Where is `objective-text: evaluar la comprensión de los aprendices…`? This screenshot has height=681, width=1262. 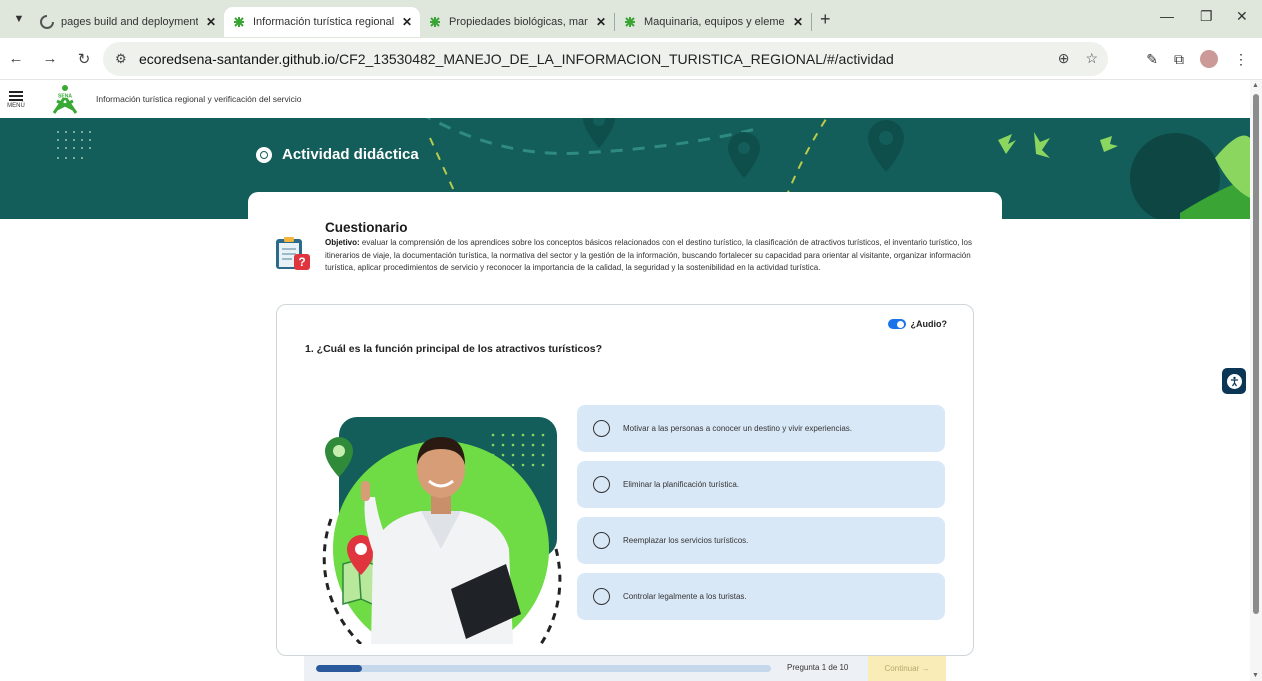 objective-text: evaluar la comprensión de los aprendices… is located at coordinates (648, 255).